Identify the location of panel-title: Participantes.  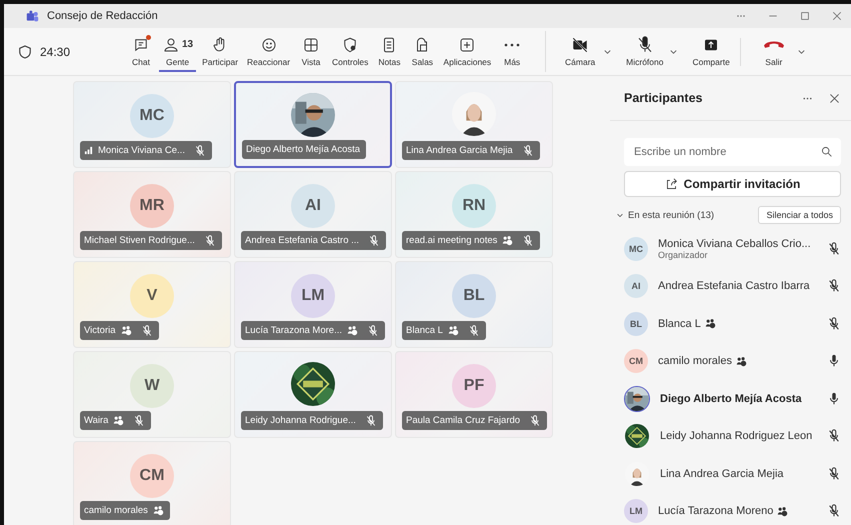
(663, 98).